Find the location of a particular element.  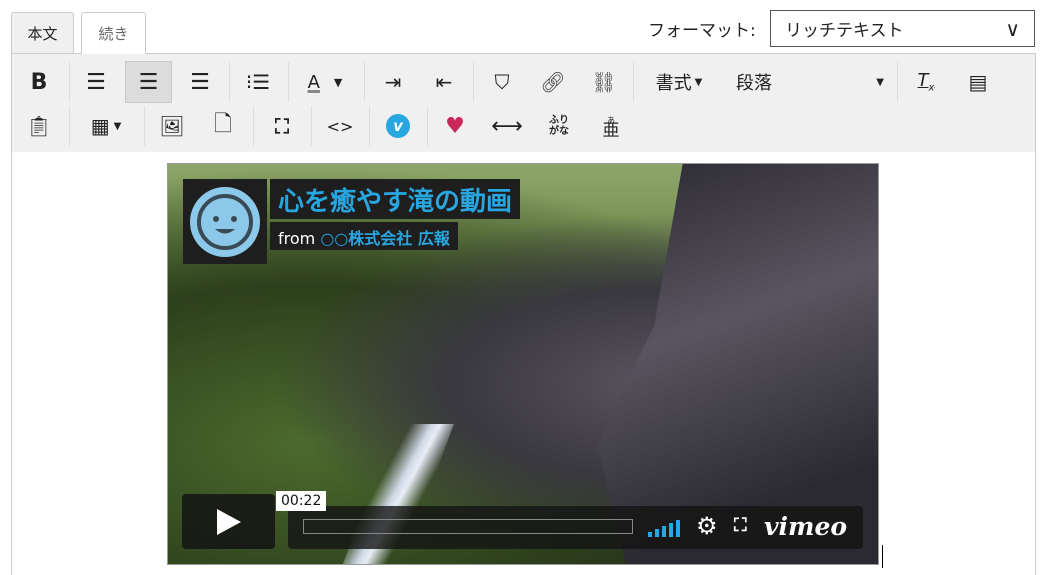

document-icon: 🗋 is located at coordinates (223, 124).